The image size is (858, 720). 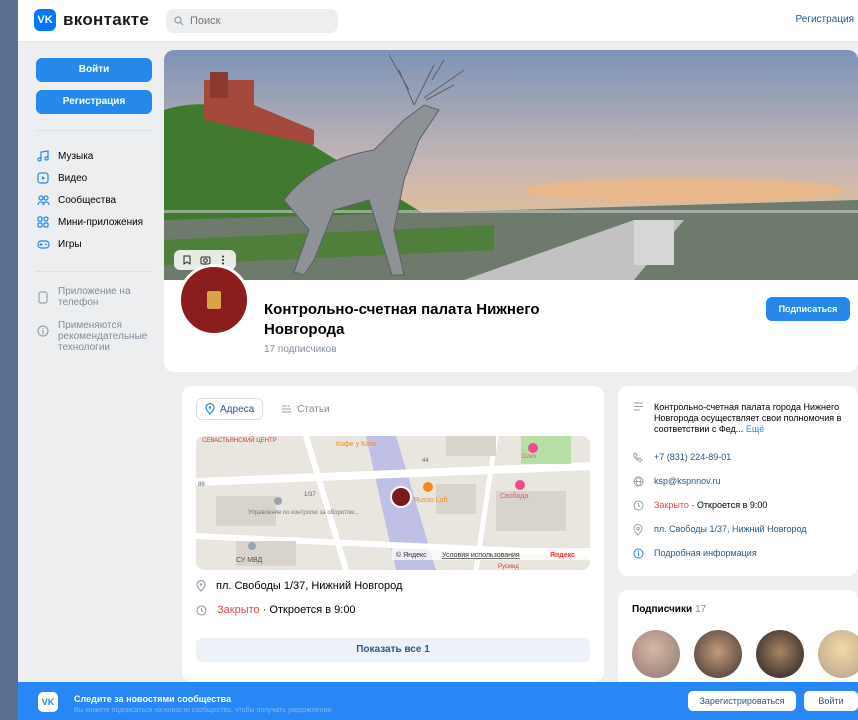 I want to click on map-label: СЕВАСТЬЯНСКИЙ ЦЕНТР, so click(x=239, y=440).